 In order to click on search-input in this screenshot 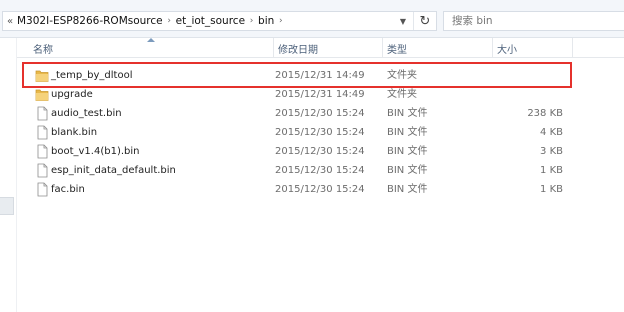, I will do `click(527, 21)`.